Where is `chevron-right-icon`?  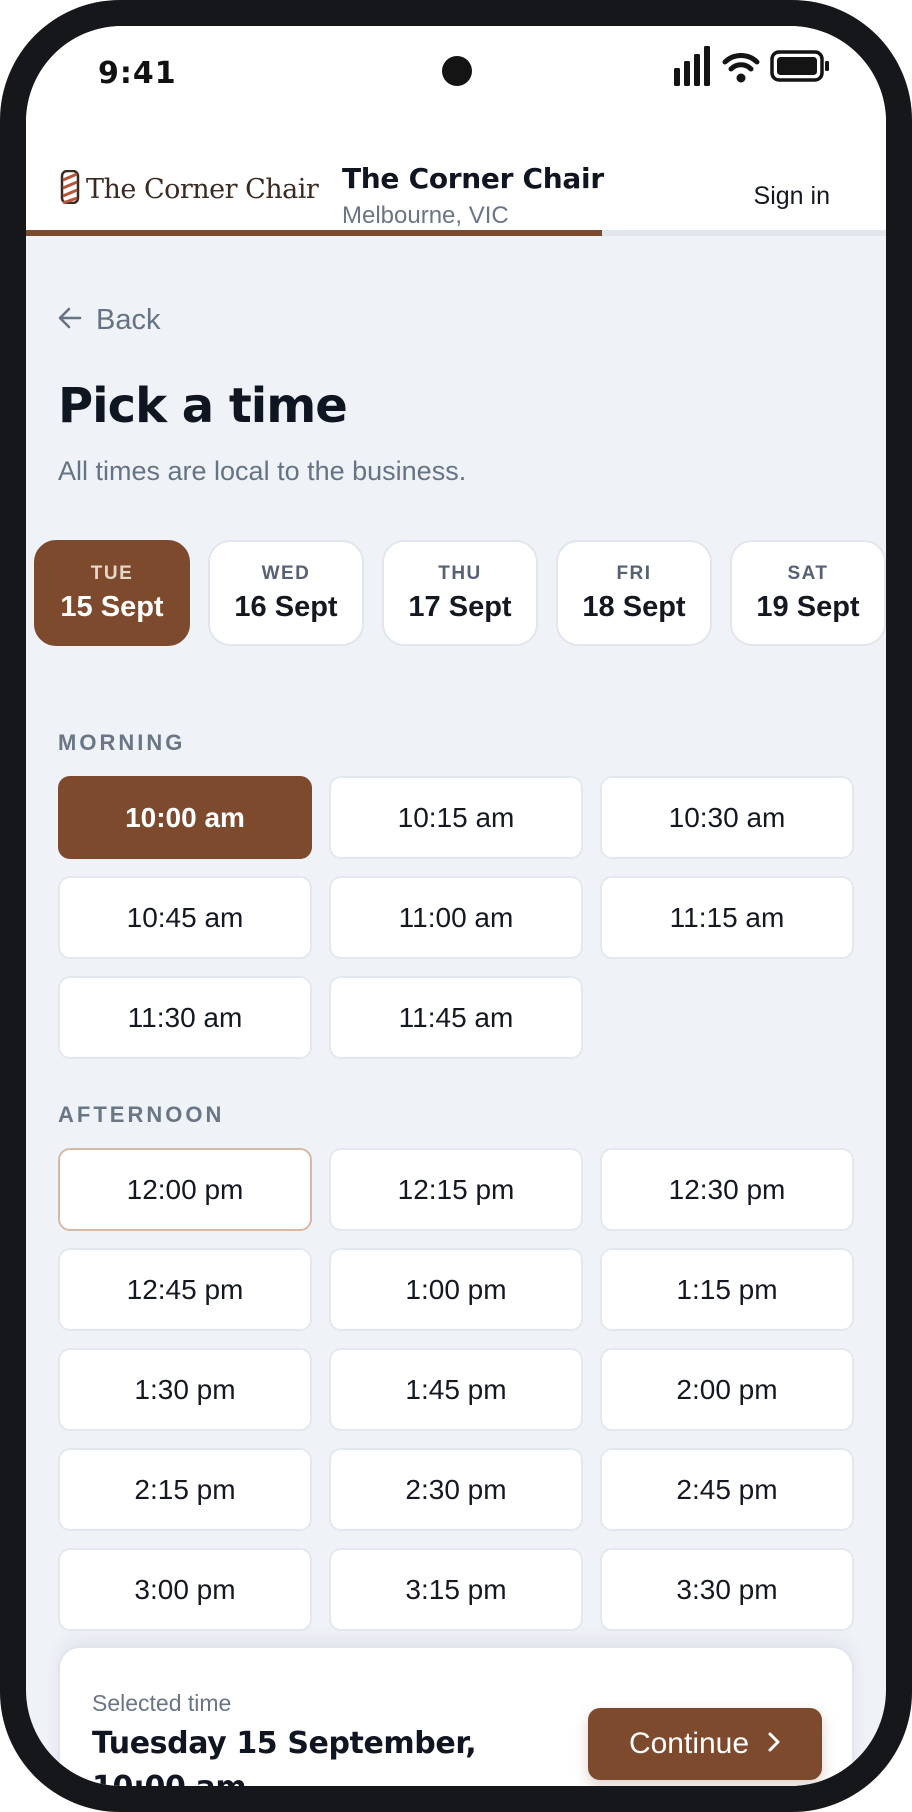 chevron-right-icon is located at coordinates (774, 1744).